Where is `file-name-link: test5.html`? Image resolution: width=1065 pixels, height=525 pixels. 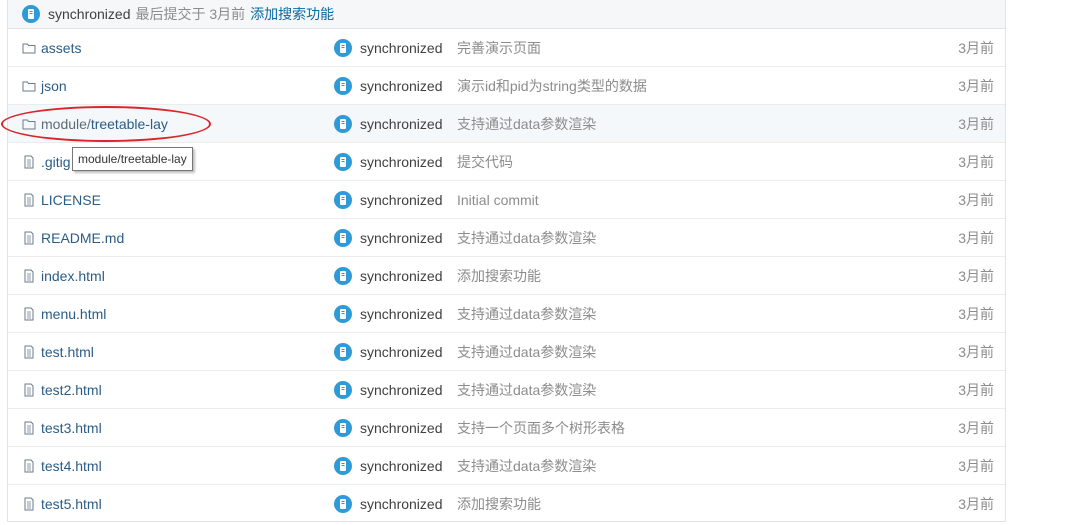
file-name-link: test5.html is located at coordinates (71, 504).